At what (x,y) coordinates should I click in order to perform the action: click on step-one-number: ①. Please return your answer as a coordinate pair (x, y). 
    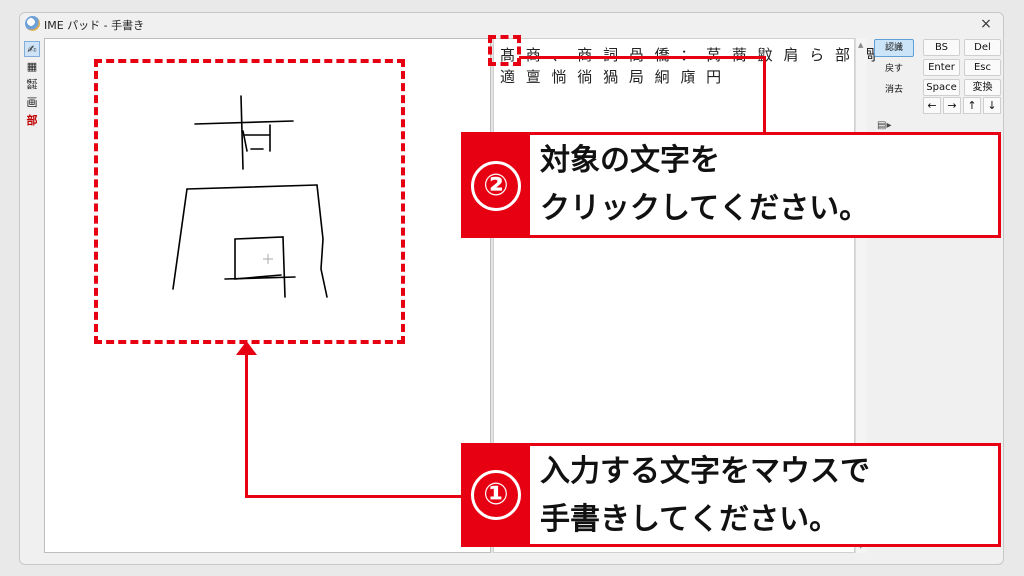
    Looking at the image, I should click on (496, 495).